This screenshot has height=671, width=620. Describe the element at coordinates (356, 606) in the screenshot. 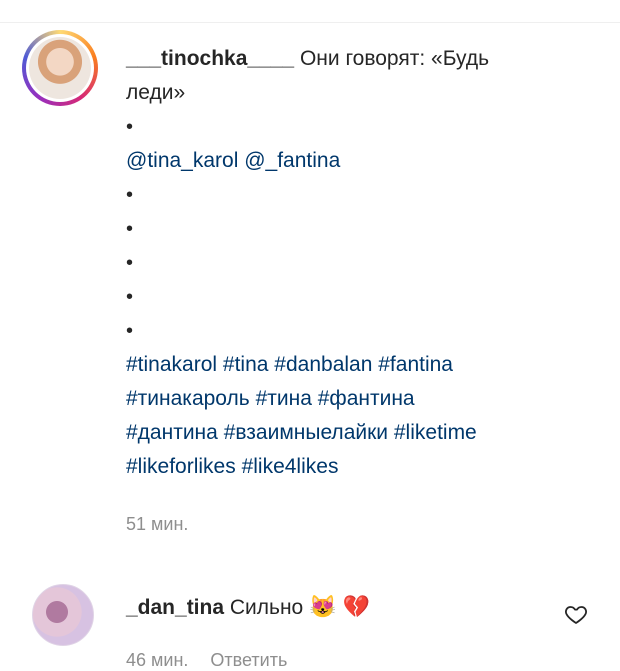

I see `broken-heart-emoji: 💔` at that location.